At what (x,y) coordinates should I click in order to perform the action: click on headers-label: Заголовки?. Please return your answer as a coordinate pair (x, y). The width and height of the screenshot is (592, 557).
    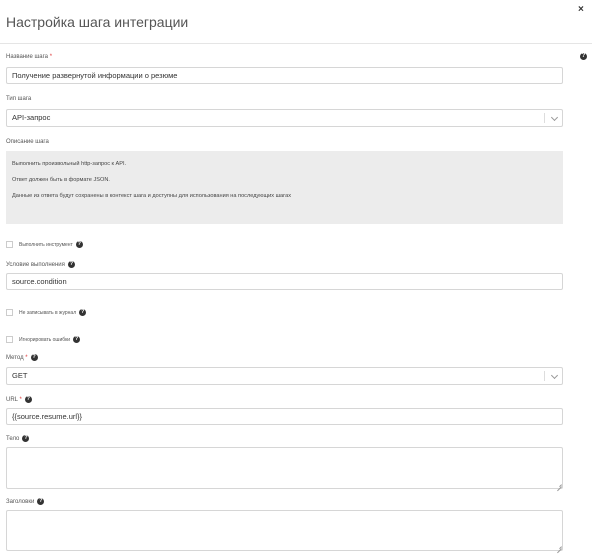
    Looking at the image, I should click on (25, 502).